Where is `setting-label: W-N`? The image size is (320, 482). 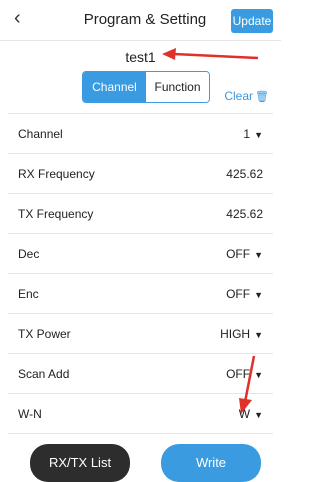 setting-label: W-N is located at coordinates (30, 414).